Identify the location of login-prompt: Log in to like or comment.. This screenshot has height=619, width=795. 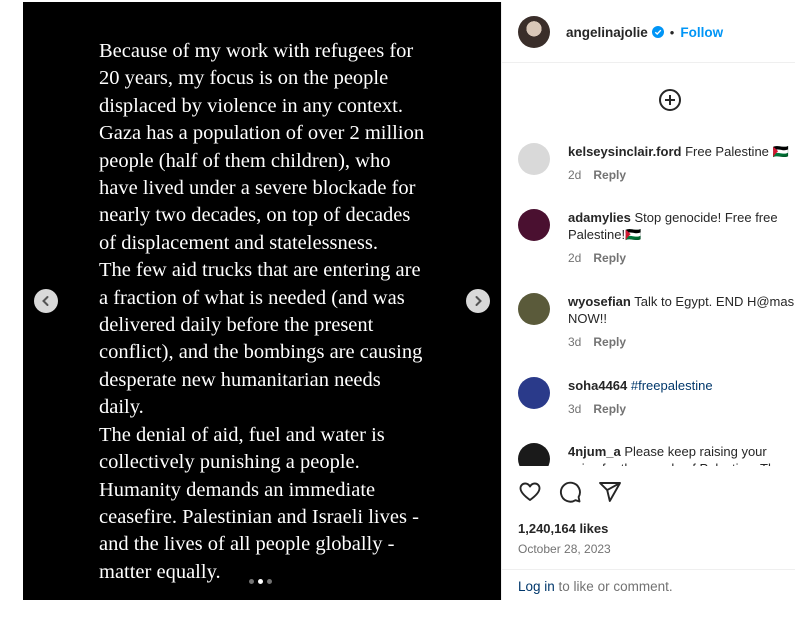
(648, 586).